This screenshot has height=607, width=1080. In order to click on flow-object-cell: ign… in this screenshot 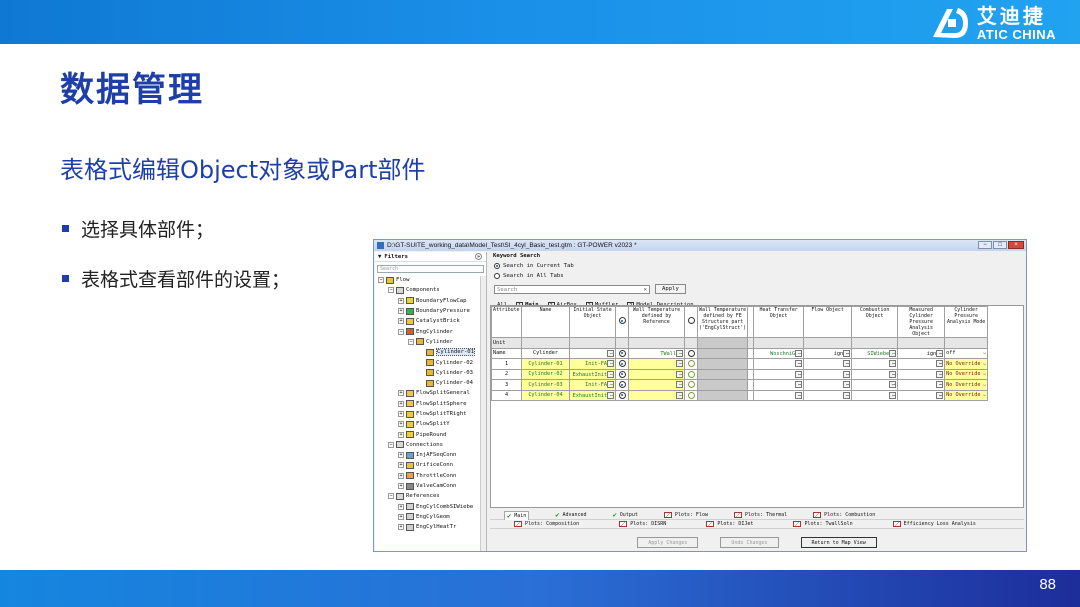, I will do `click(828, 353)`.